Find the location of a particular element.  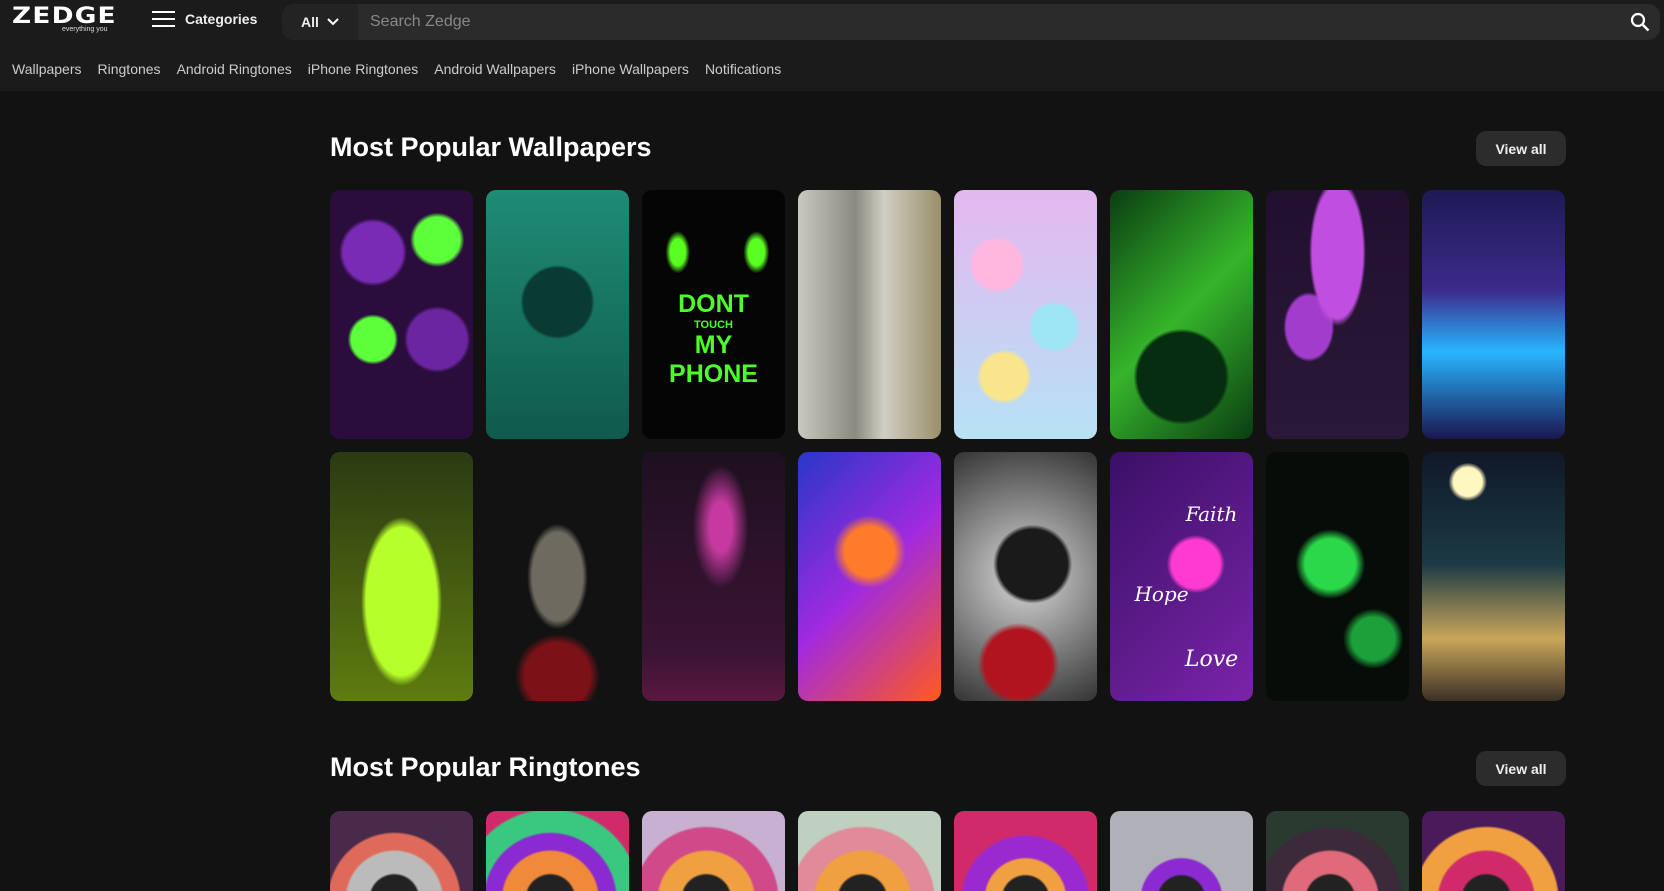

nav-link: Wallpapers is located at coordinates (47, 69).